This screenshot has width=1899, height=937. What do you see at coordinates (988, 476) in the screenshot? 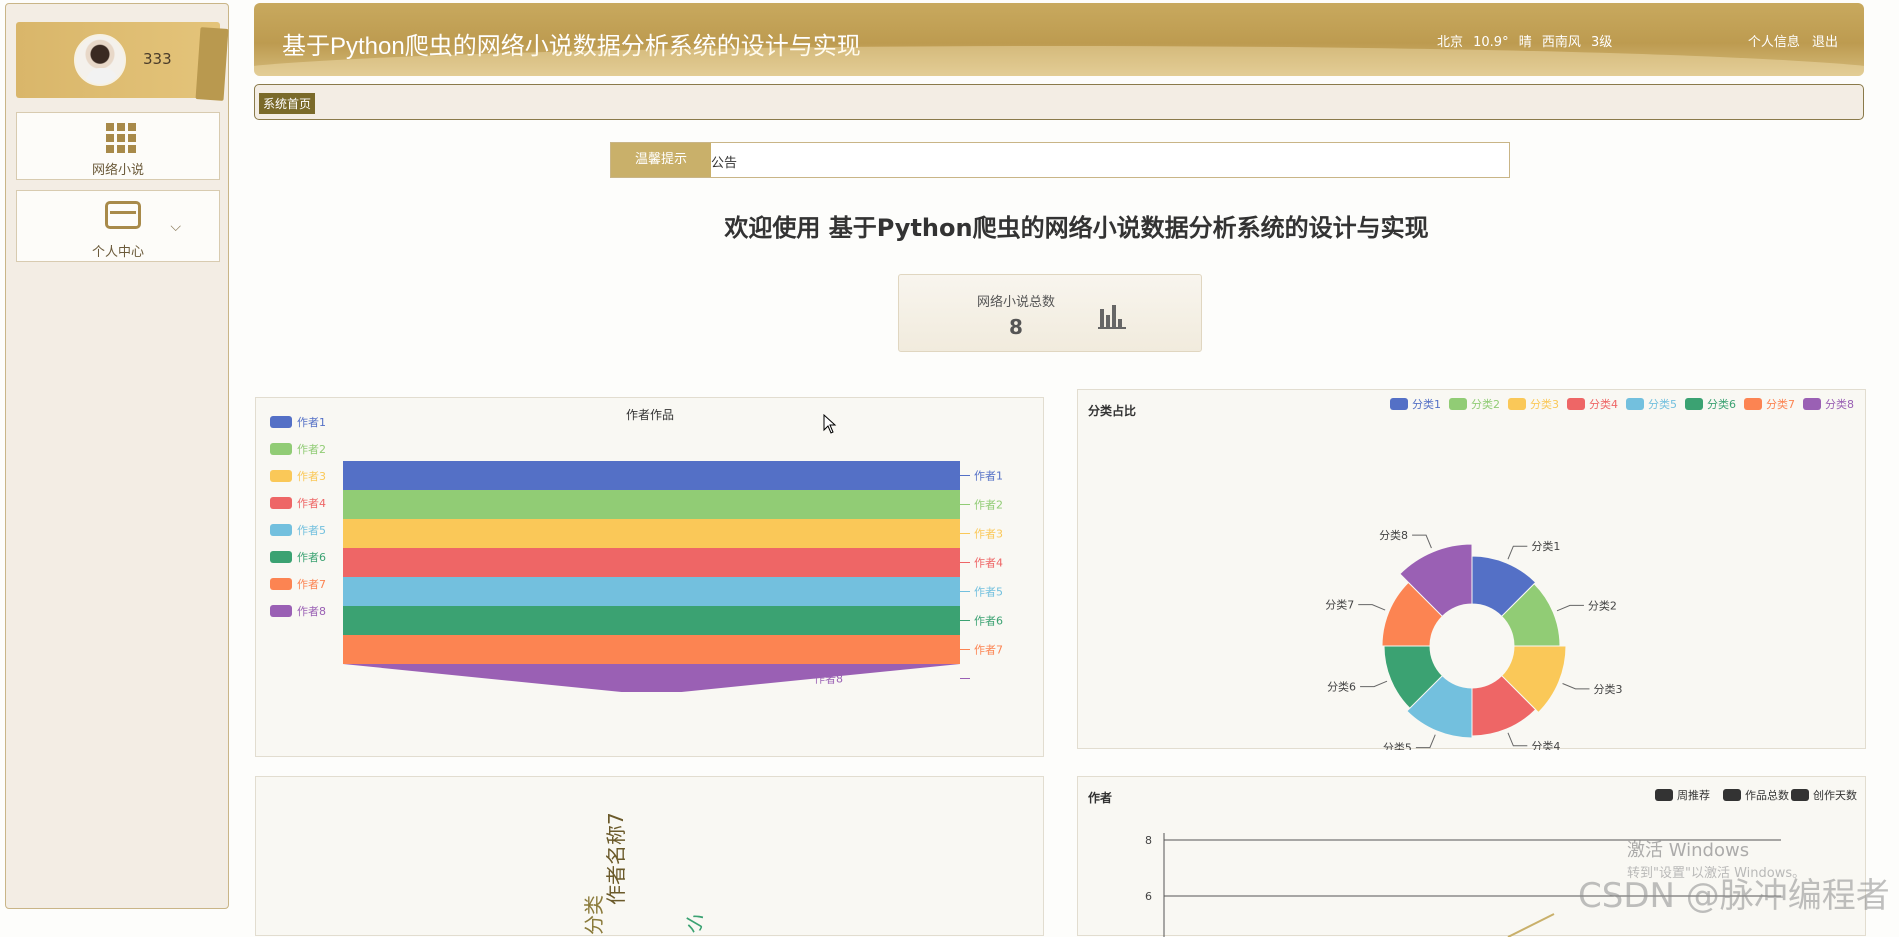
I see `funnel-label: 作者1` at bounding box center [988, 476].